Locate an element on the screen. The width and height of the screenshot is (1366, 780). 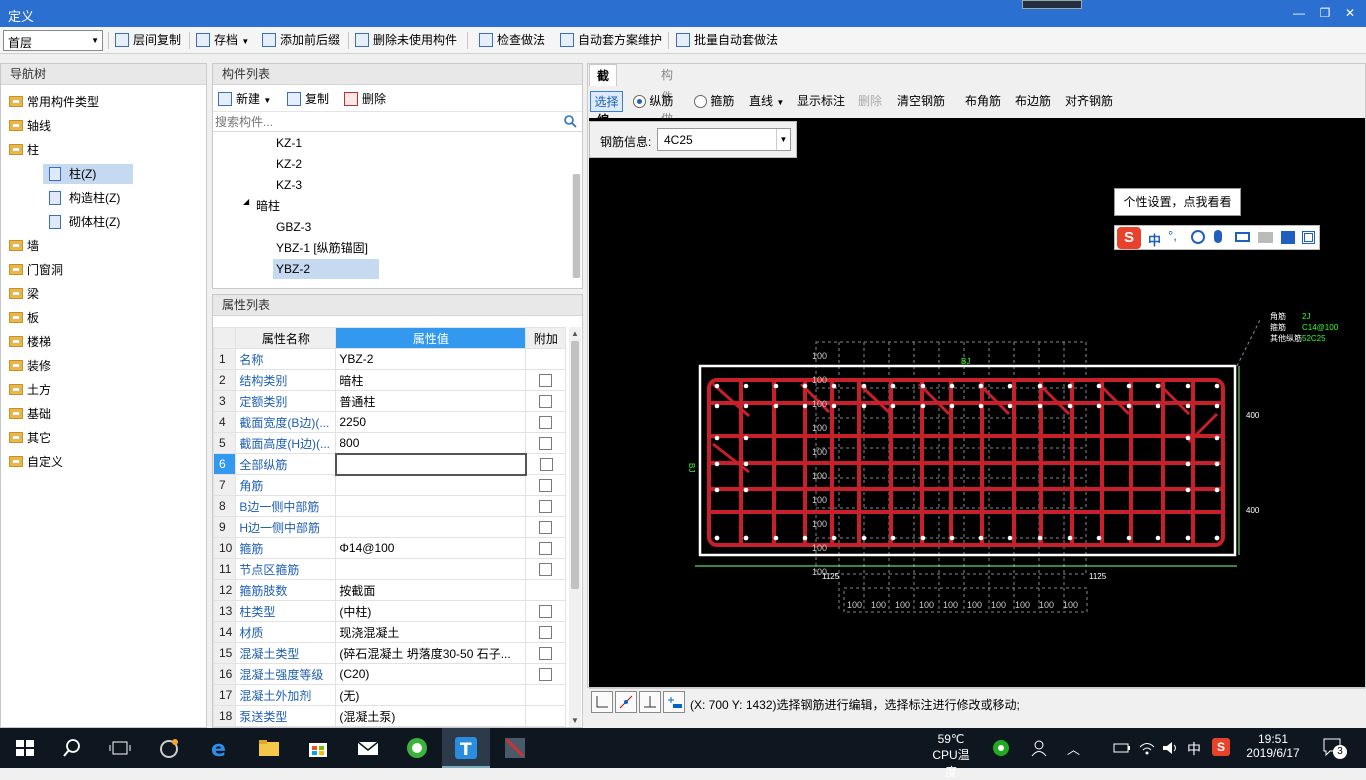
minimize-icon: — is located at coordinates (1299, 13).